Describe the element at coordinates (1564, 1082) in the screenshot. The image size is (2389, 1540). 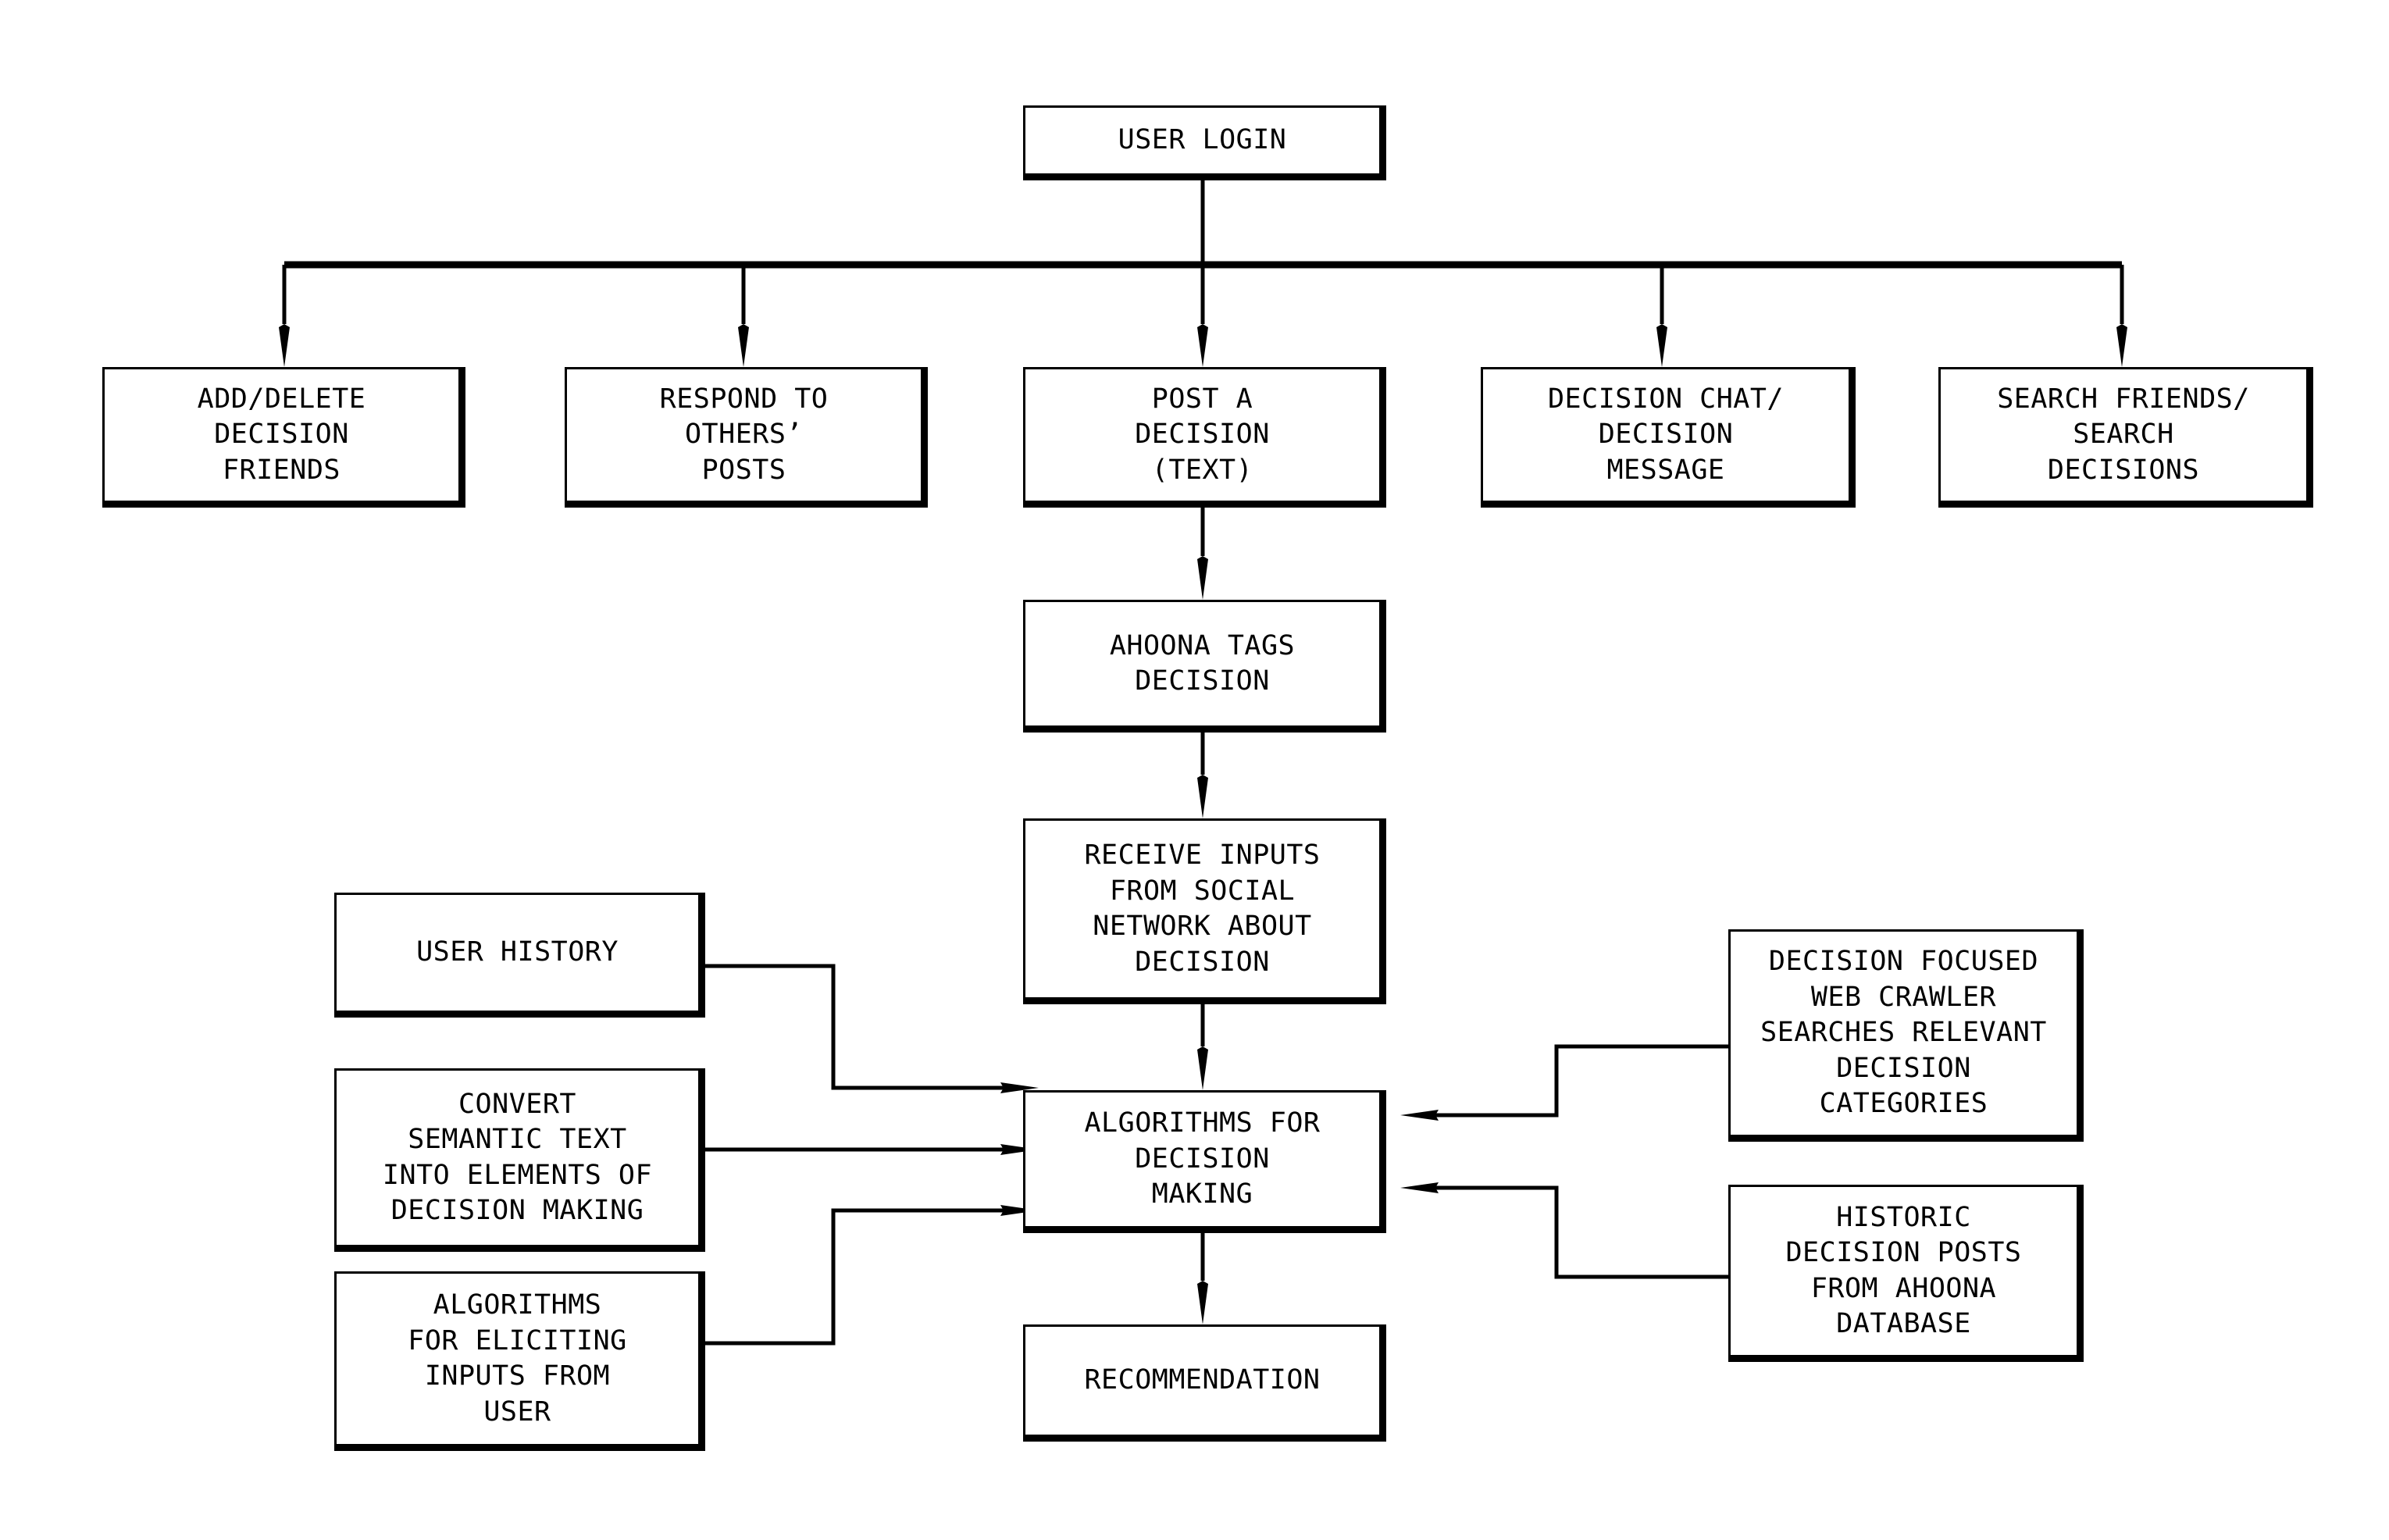
I see `edge-webcrawler-algorithms` at that location.